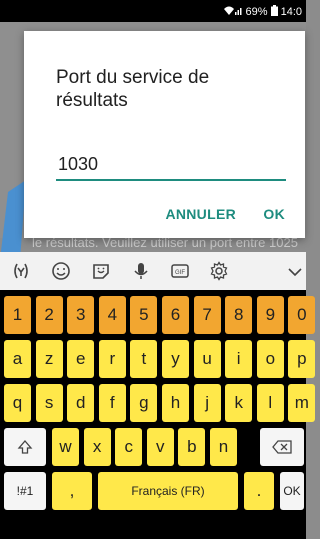  What do you see at coordinates (171, 165) in the screenshot?
I see `port-input` at bounding box center [171, 165].